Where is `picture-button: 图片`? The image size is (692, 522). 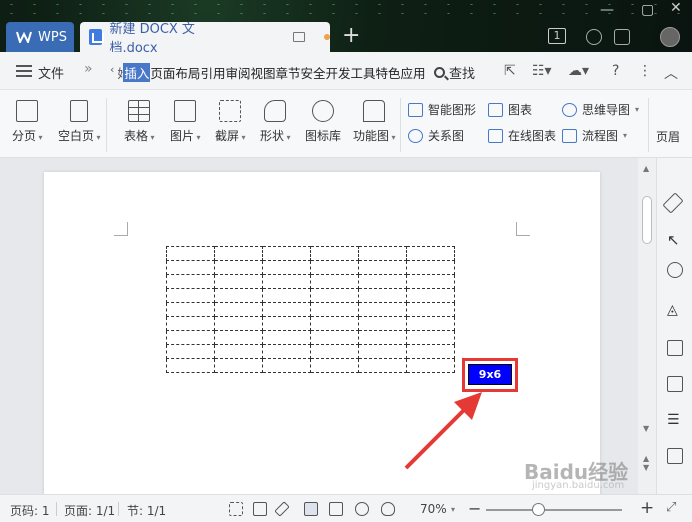 picture-button: 图片 is located at coordinates (185, 122).